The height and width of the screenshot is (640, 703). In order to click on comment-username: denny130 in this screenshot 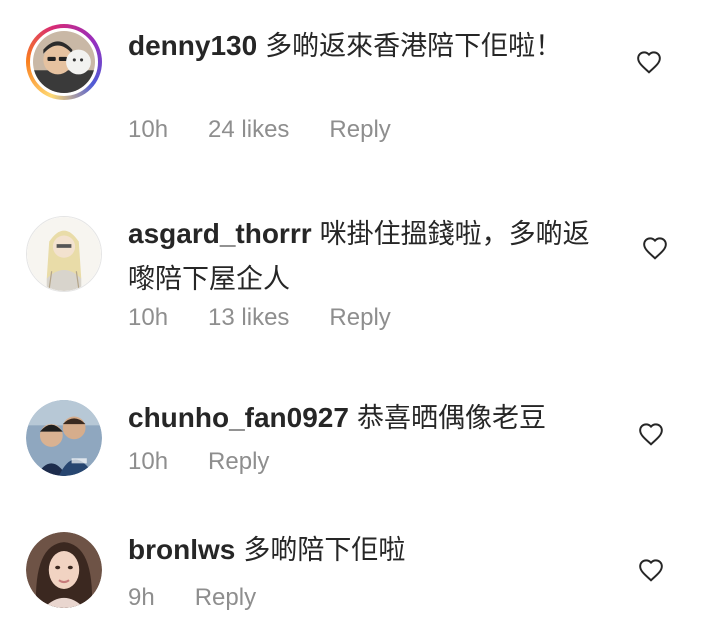, I will do `click(192, 45)`.